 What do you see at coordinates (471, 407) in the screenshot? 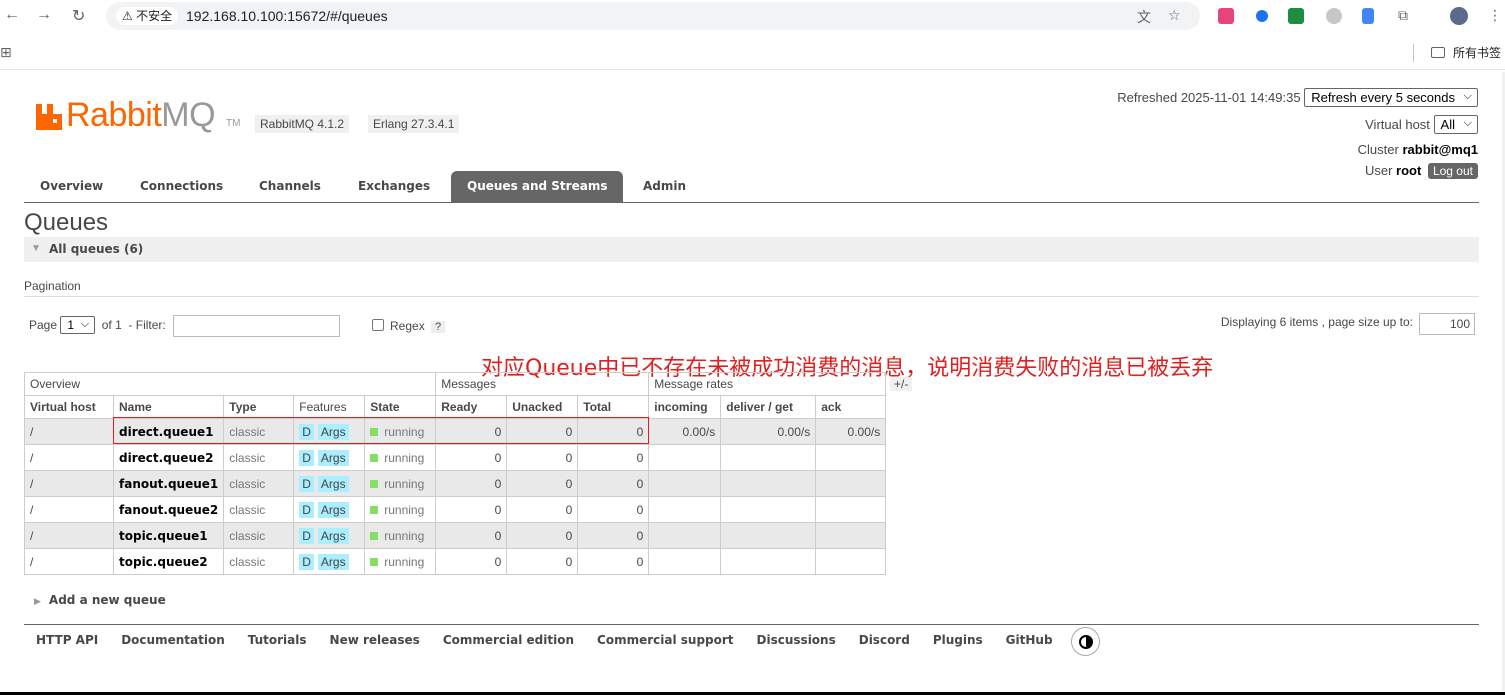
I see `col-ready: Ready` at bounding box center [471, 407].